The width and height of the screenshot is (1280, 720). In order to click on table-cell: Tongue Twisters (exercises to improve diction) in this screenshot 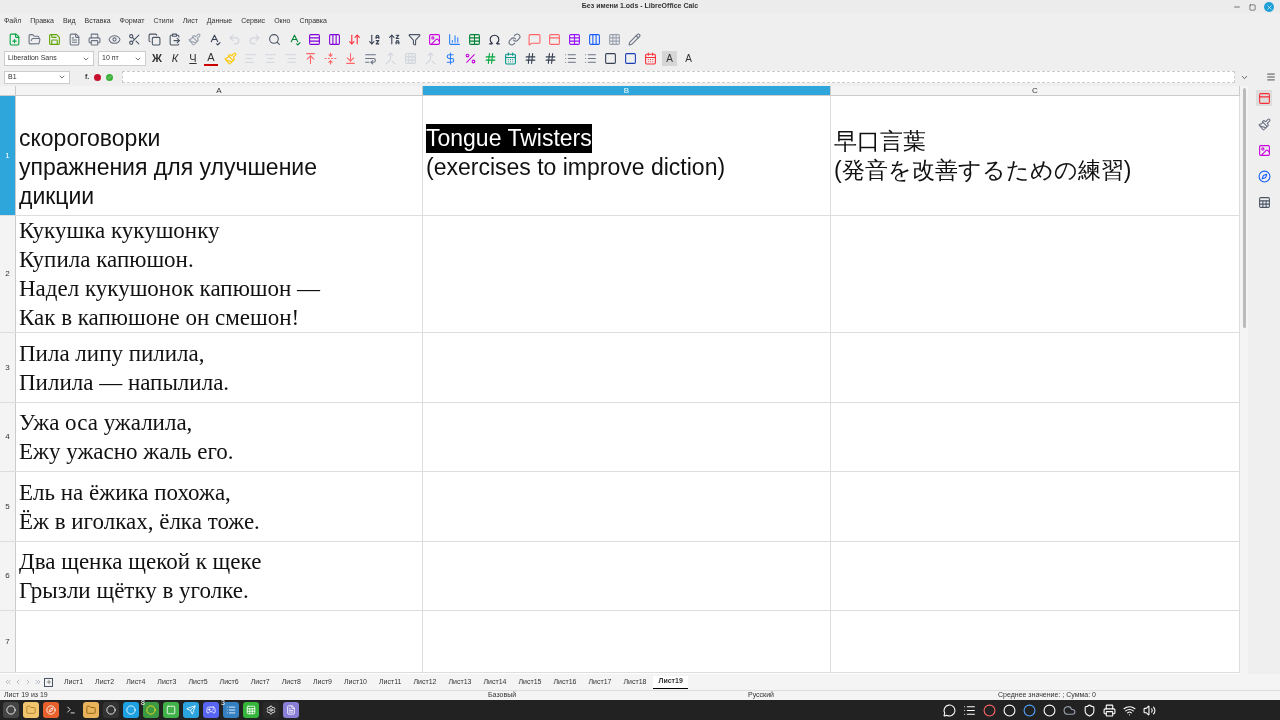, I will do `click(627, 155)`.